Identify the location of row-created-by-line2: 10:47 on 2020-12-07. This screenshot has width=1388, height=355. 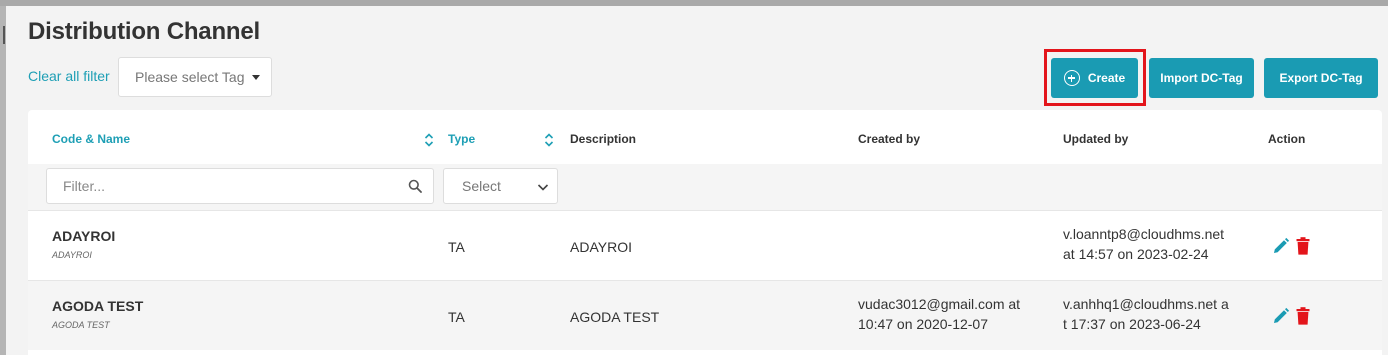
(923, 324).